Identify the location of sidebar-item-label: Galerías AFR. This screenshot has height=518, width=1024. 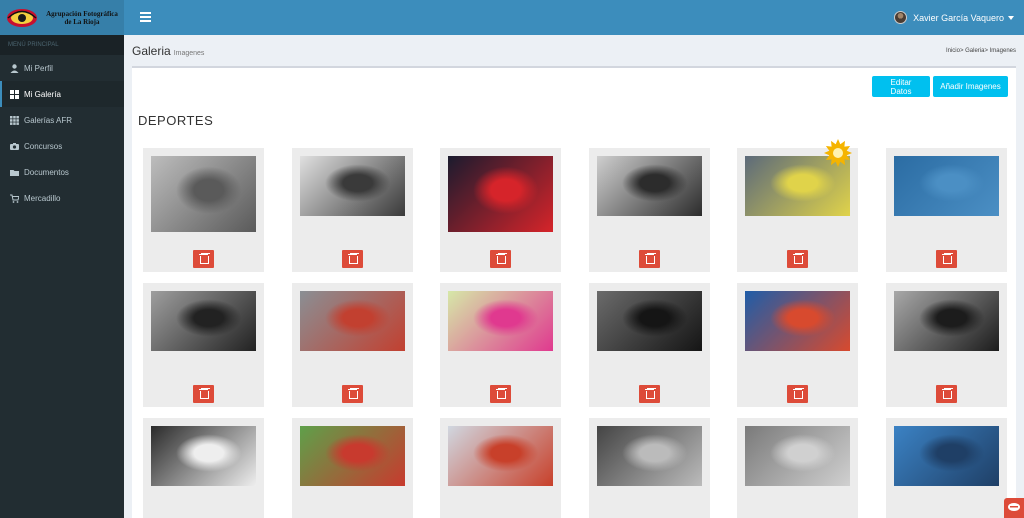
(48, 120).